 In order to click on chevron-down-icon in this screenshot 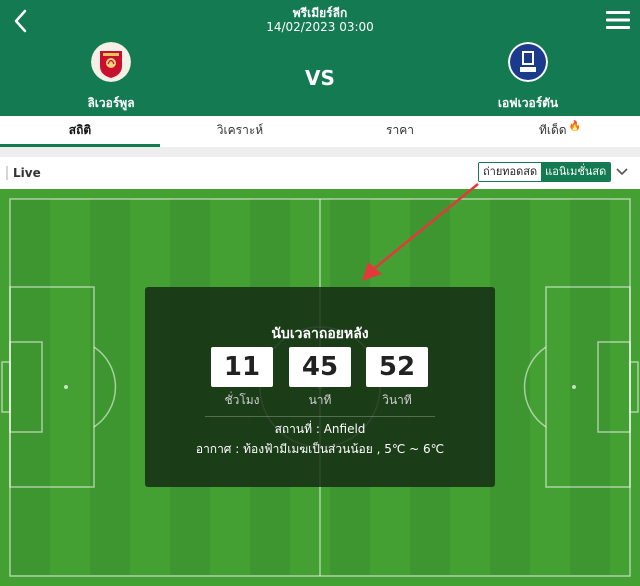, I will do `click(622, 172)`.